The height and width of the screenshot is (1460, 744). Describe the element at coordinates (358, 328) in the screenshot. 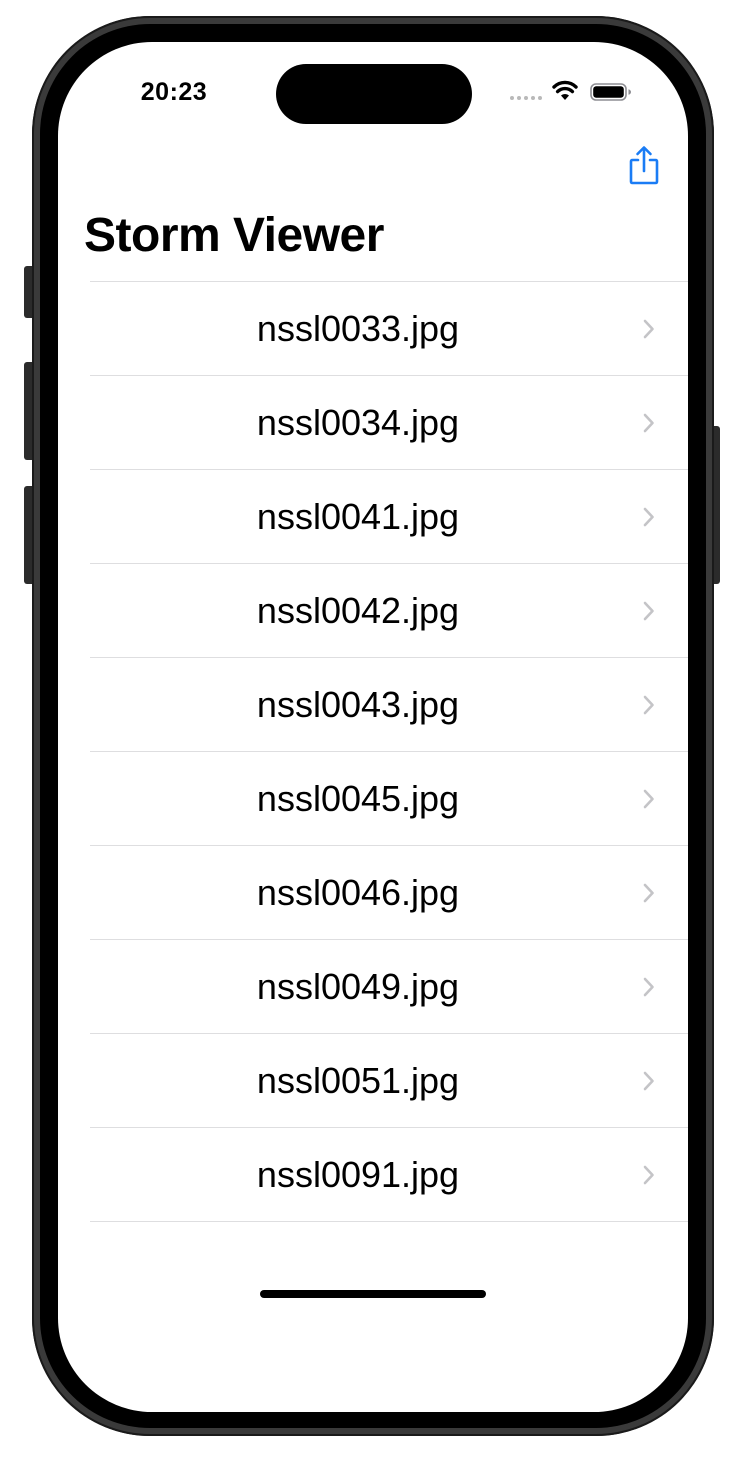

I see `list-item-label: nssl0033.jpg` at that location.